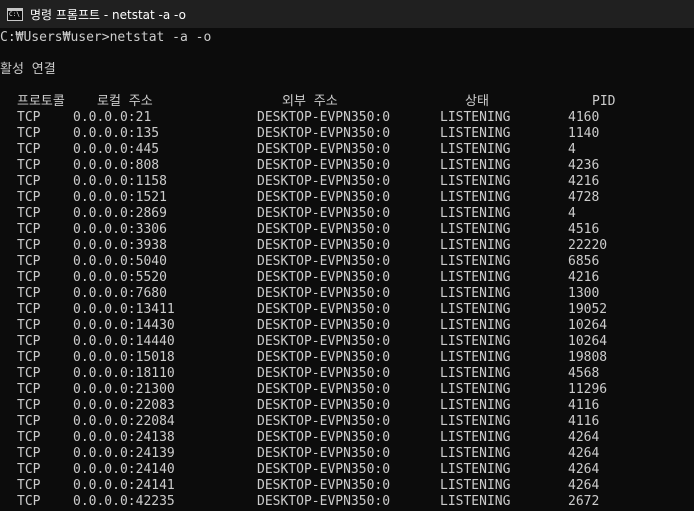 This screenshot has height=511, width=694. Describe the element at coordinates (120, 197) in the screenshot. I see `row-local-address: 0.0.0.0:1521` at that location.